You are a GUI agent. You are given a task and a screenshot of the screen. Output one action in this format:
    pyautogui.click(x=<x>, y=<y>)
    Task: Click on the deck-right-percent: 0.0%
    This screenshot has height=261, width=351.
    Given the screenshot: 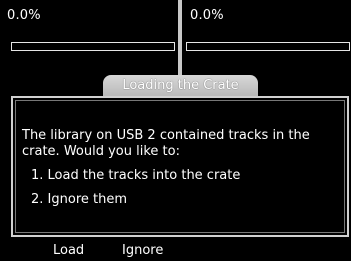 What is the action you would take?
    pyautogui.click(x=207, y=15)
    